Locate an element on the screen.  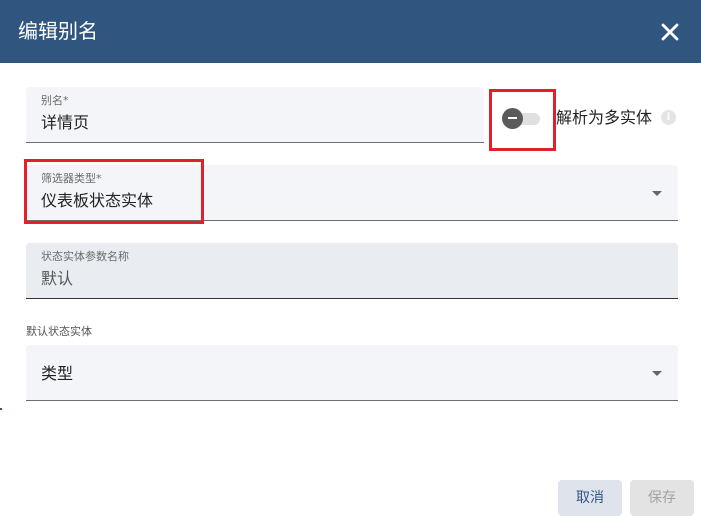
state-param-input: 状态实体参数名称 默认 is located at coordinates (352, 271).